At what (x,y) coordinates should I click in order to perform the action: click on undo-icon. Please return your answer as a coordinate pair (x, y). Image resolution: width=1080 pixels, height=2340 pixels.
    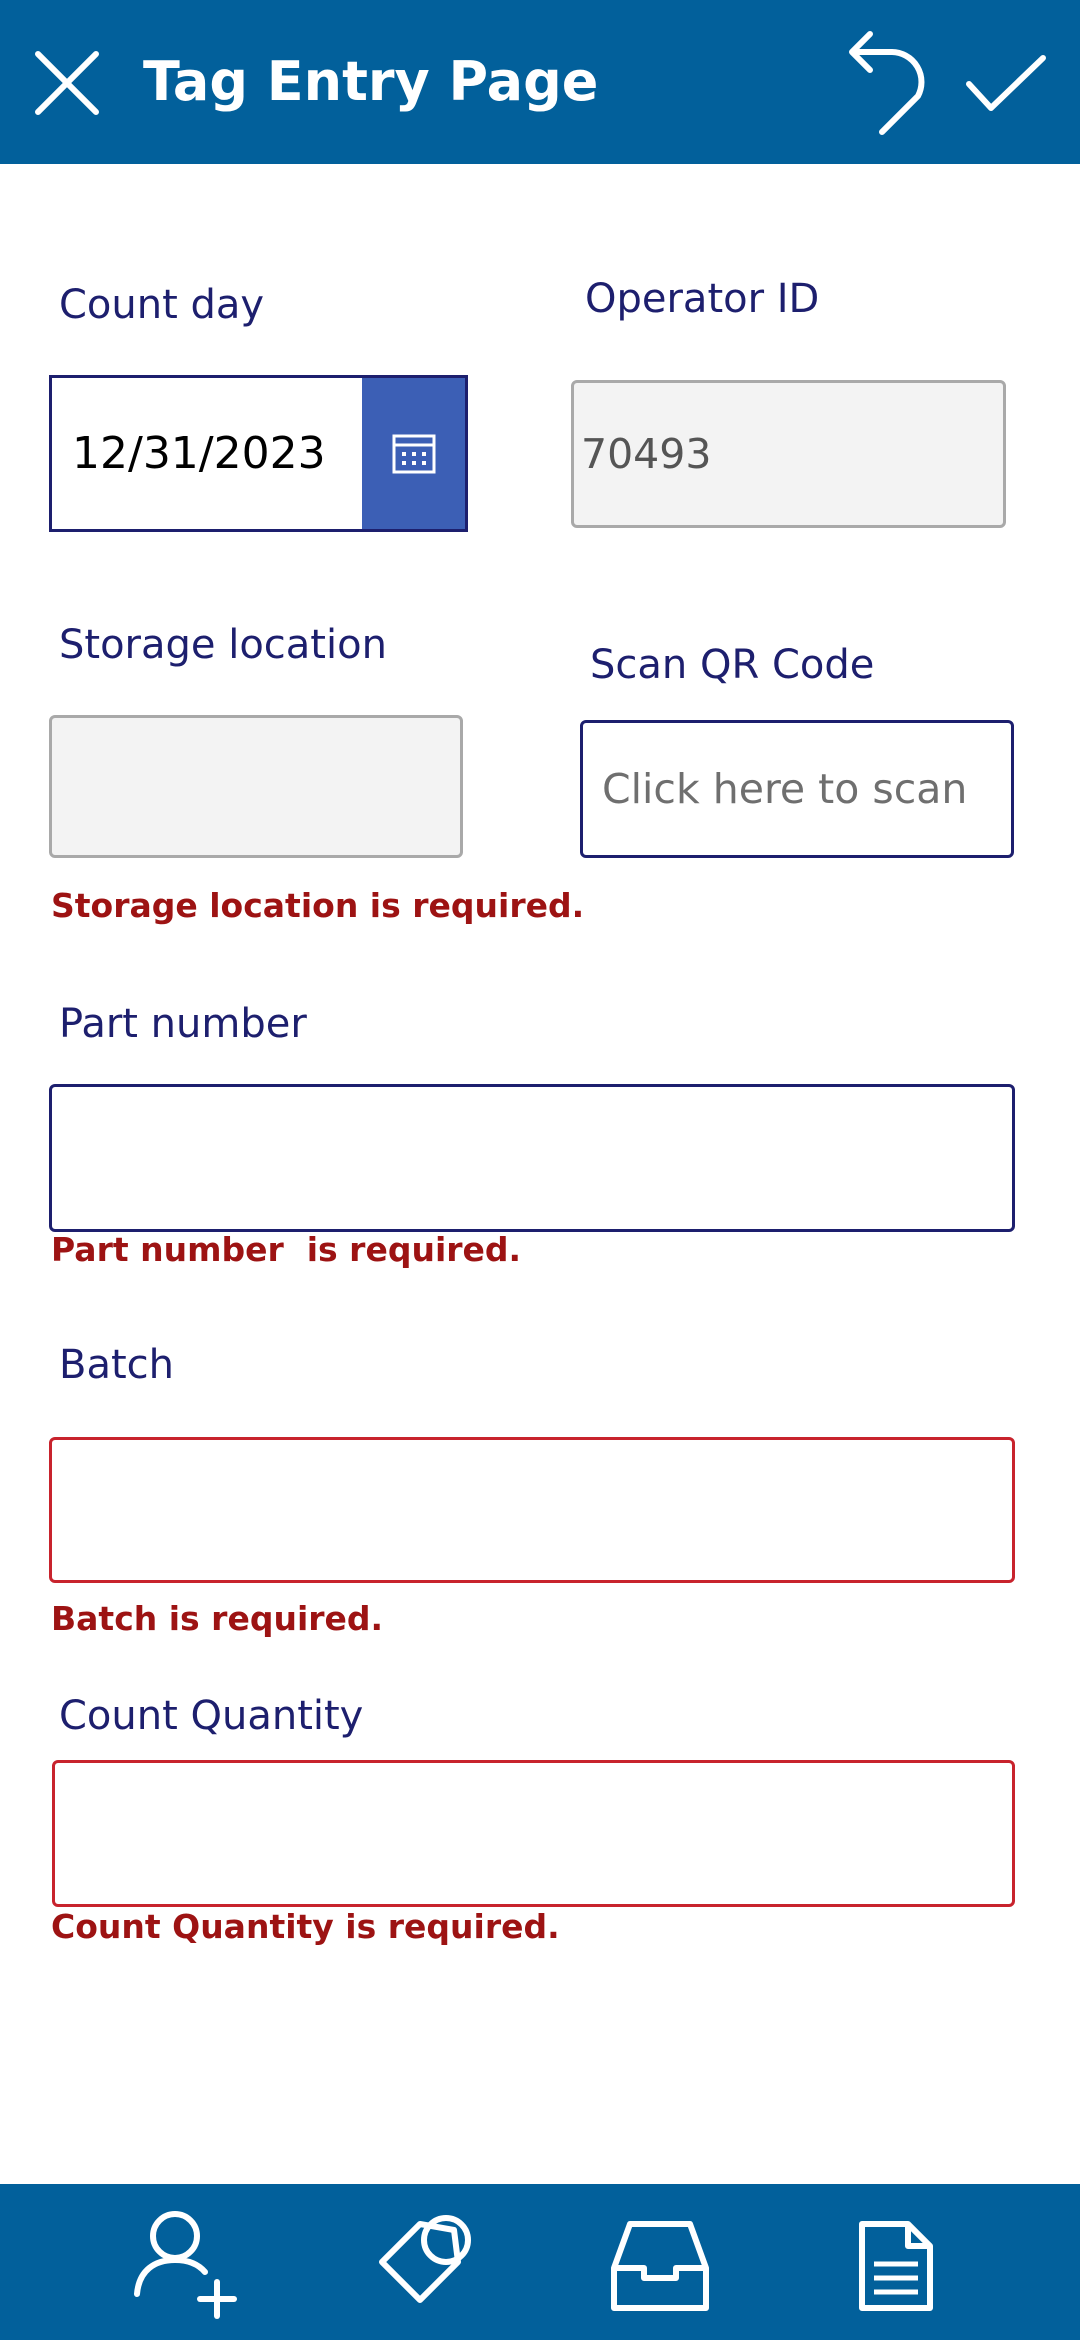
    Looking at the image, I should click on (887, 83).